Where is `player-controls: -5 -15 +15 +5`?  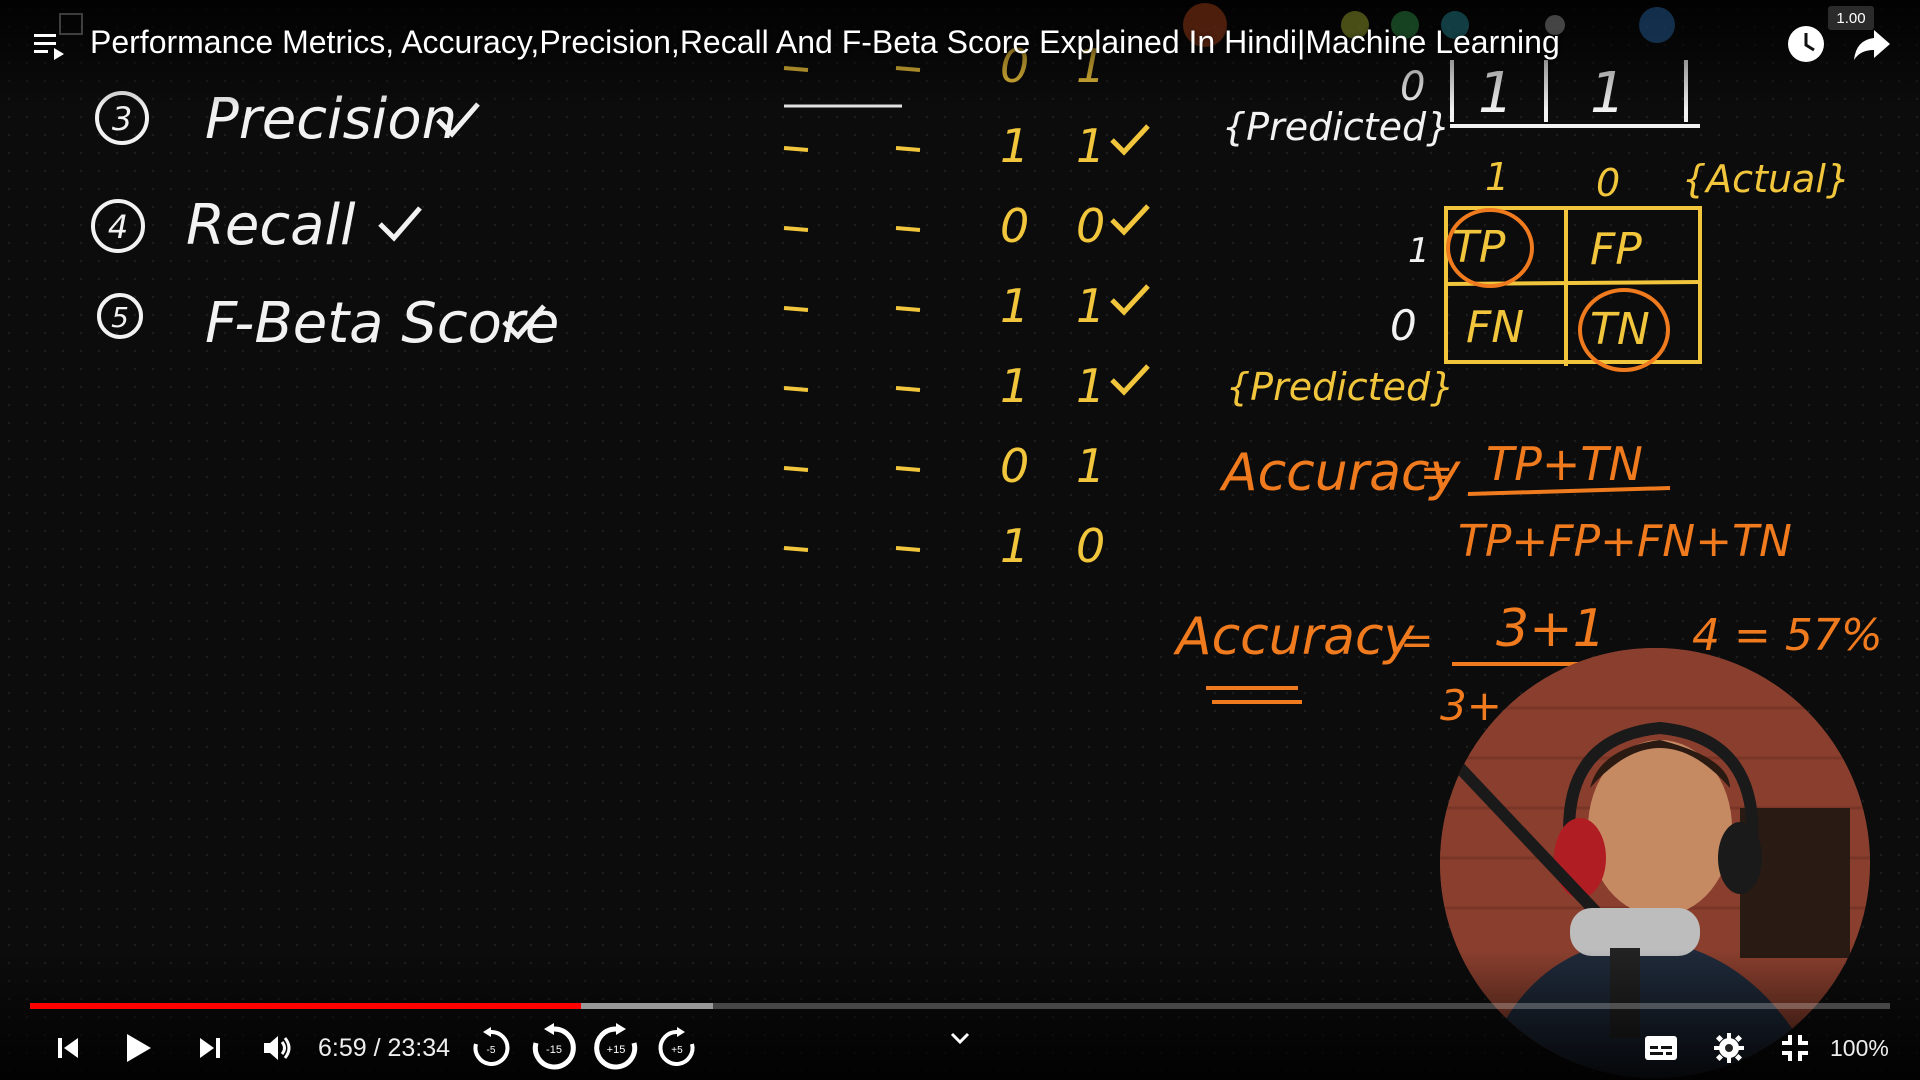 player-controls: -5 -15 +15 +5 is located at coordinates (960, 1048).